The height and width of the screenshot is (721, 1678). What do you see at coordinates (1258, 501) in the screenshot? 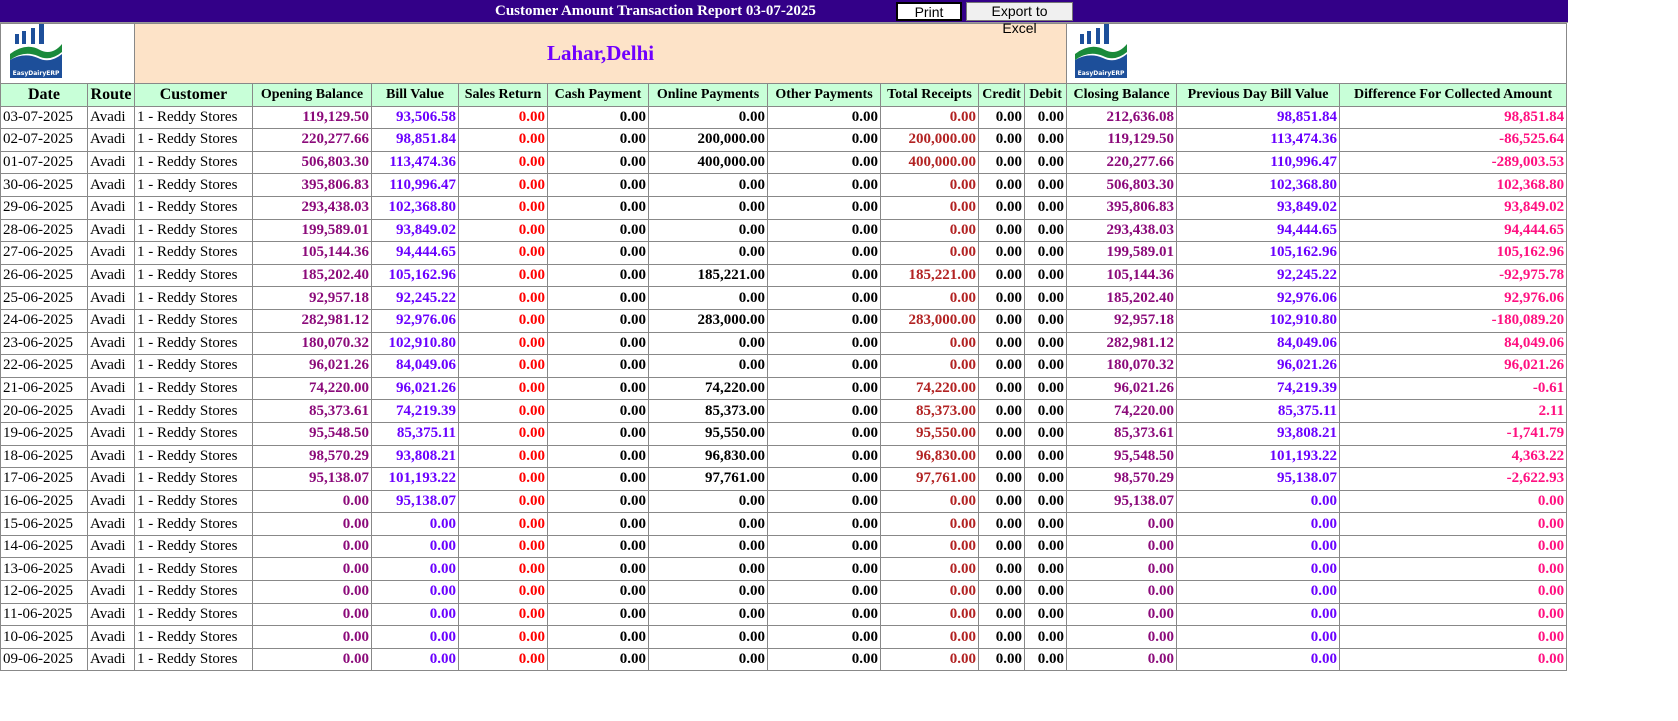
I see `cell-previous-day-bill-value: 0.00` at bounding box center [1258, 501].